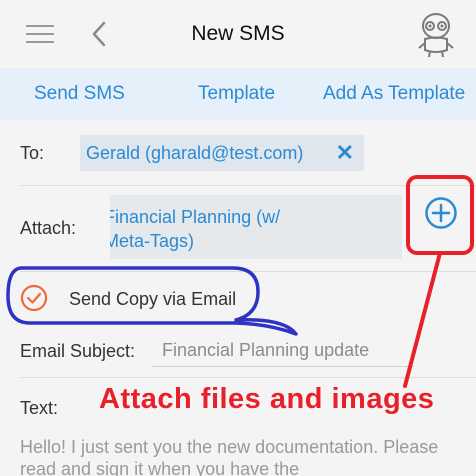 The height and width of the screenshot is (476, 476). What do you see at coordinates (78, 351) in the screenshot?
I see `email-subject-label: Email Subject:` at bounding box center [78, 351].